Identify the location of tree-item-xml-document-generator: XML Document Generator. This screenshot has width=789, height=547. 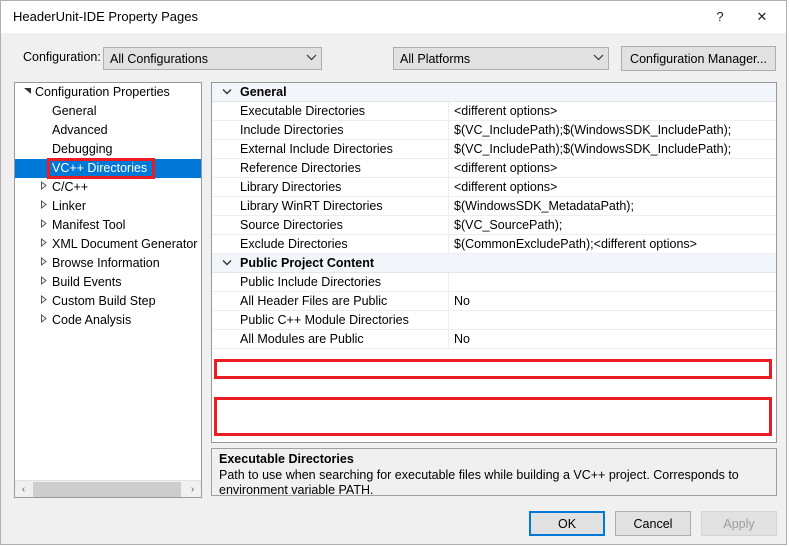
(108, 244).